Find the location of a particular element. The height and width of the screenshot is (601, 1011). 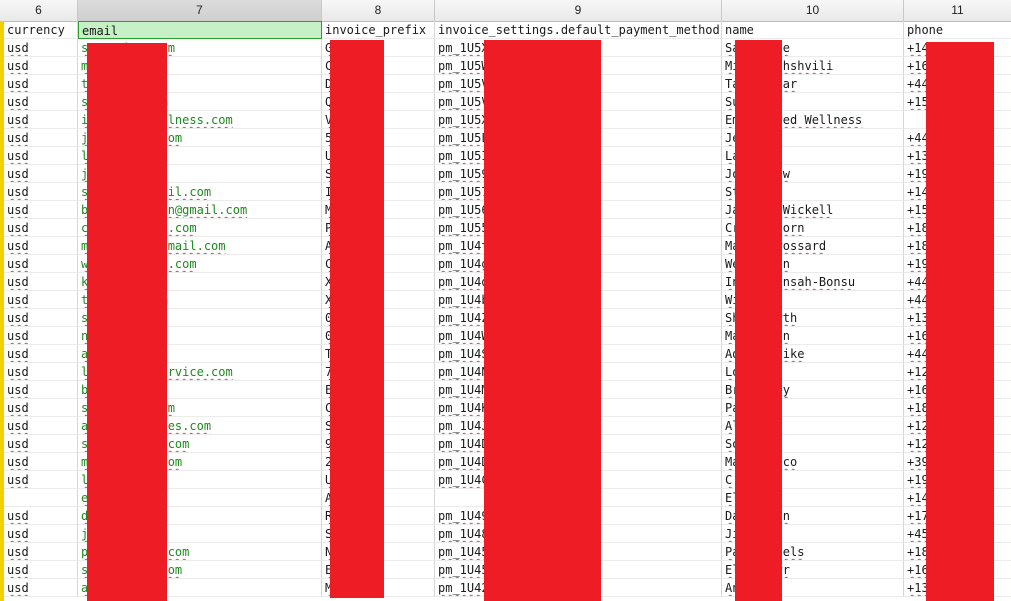

field-name: name is located at coordinates (813, 30).